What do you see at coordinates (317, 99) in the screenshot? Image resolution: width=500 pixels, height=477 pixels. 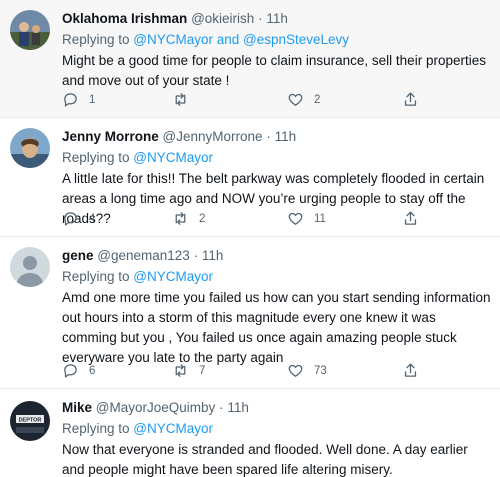 I see `like-count: 2` at bounding box center [317, 99].